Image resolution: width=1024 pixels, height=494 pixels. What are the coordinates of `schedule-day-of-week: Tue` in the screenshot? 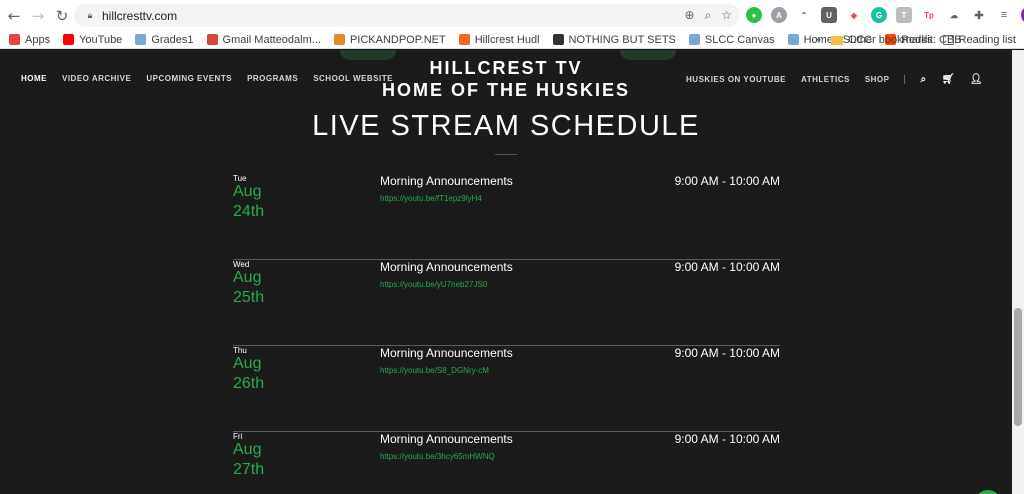 It's located at (240, 178).